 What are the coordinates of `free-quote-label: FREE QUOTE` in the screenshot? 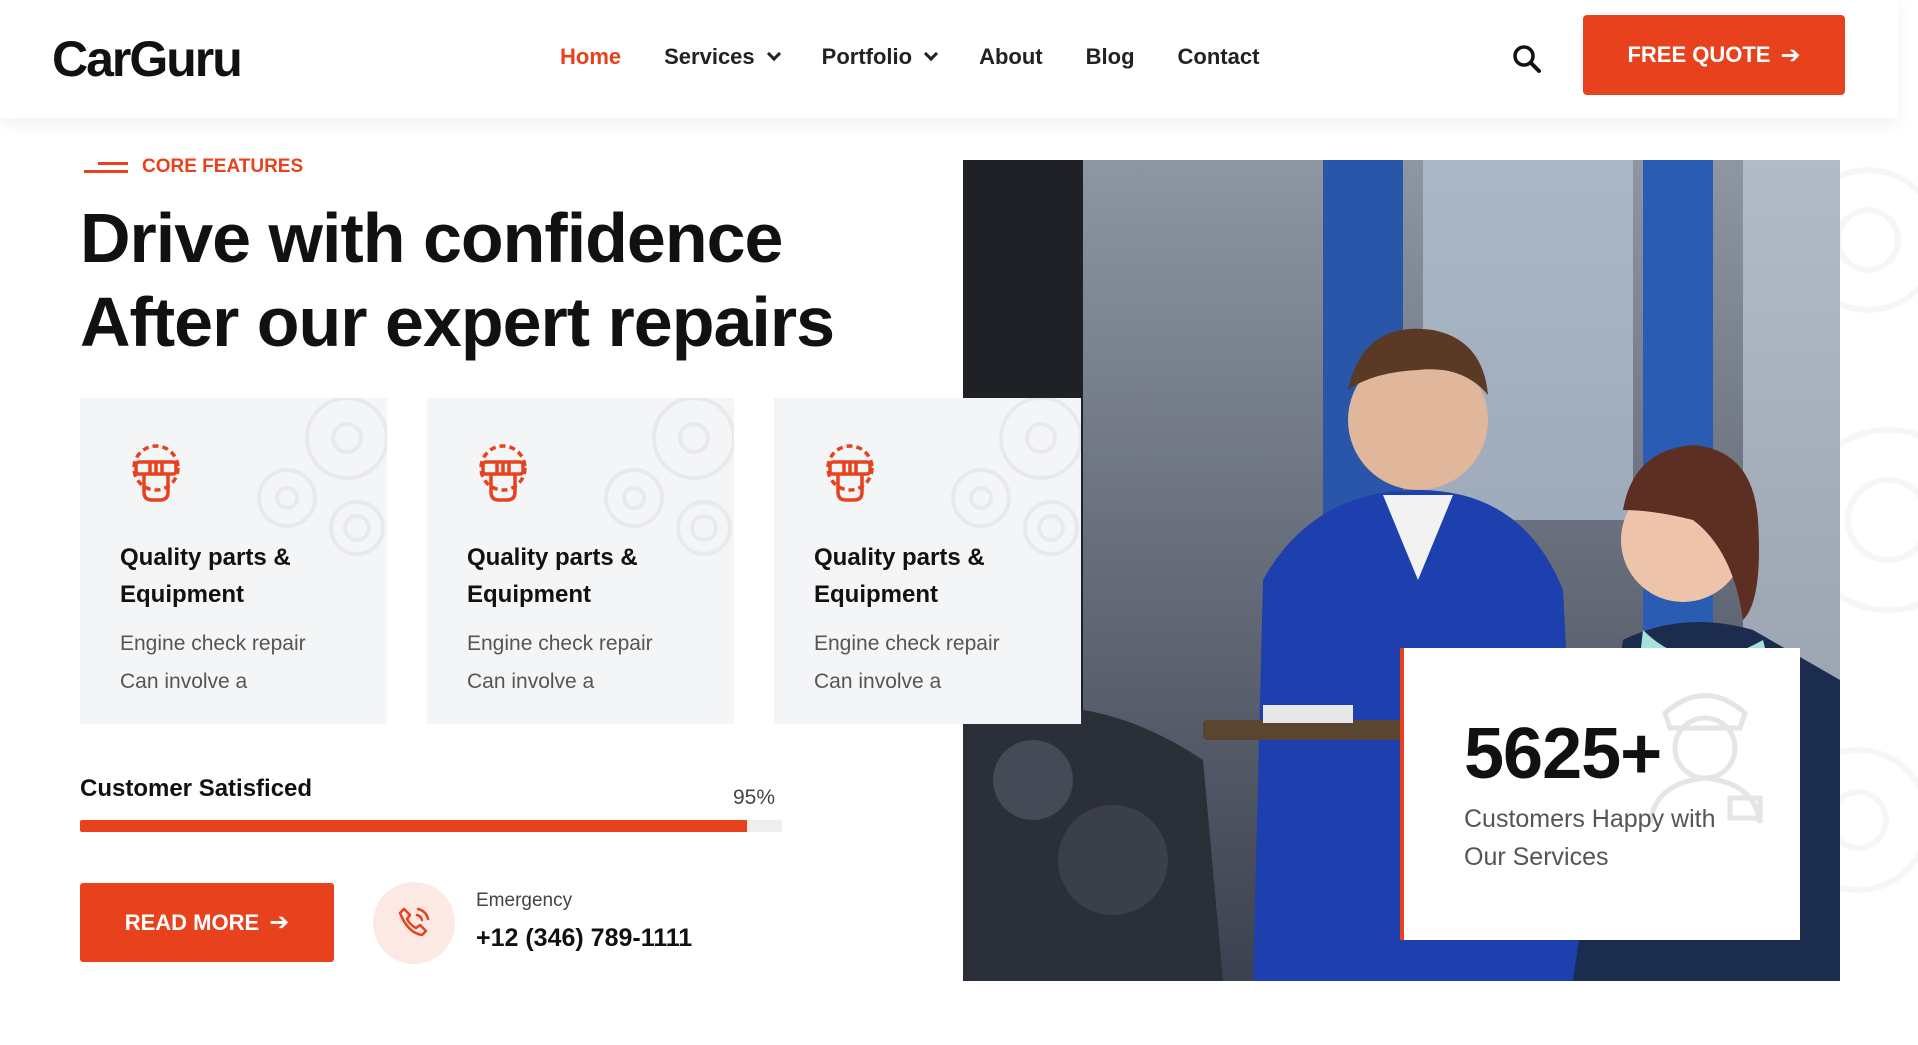 It's located at (1698, 55).